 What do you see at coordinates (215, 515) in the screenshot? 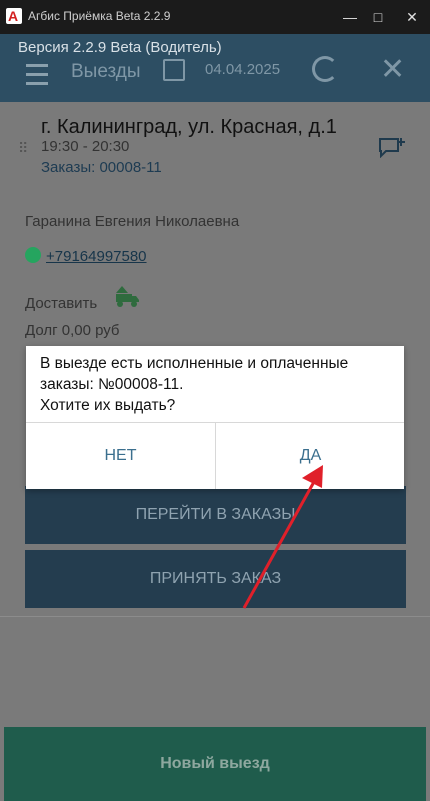
I see `goto-orders-button: ПЕРЕЙТИ В ЗАКАЗЫ` at bounding box center [215, 515].